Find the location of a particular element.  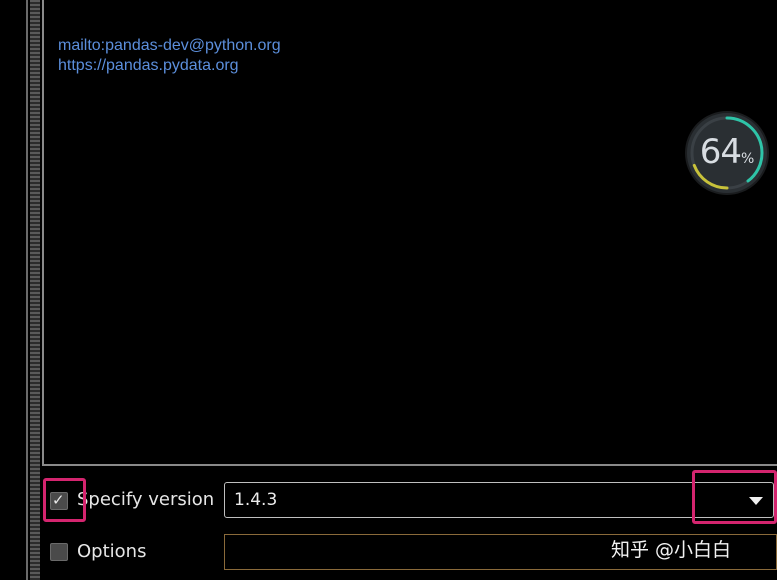

gauge-value-text: 64% is located at coordinates (727, 152).